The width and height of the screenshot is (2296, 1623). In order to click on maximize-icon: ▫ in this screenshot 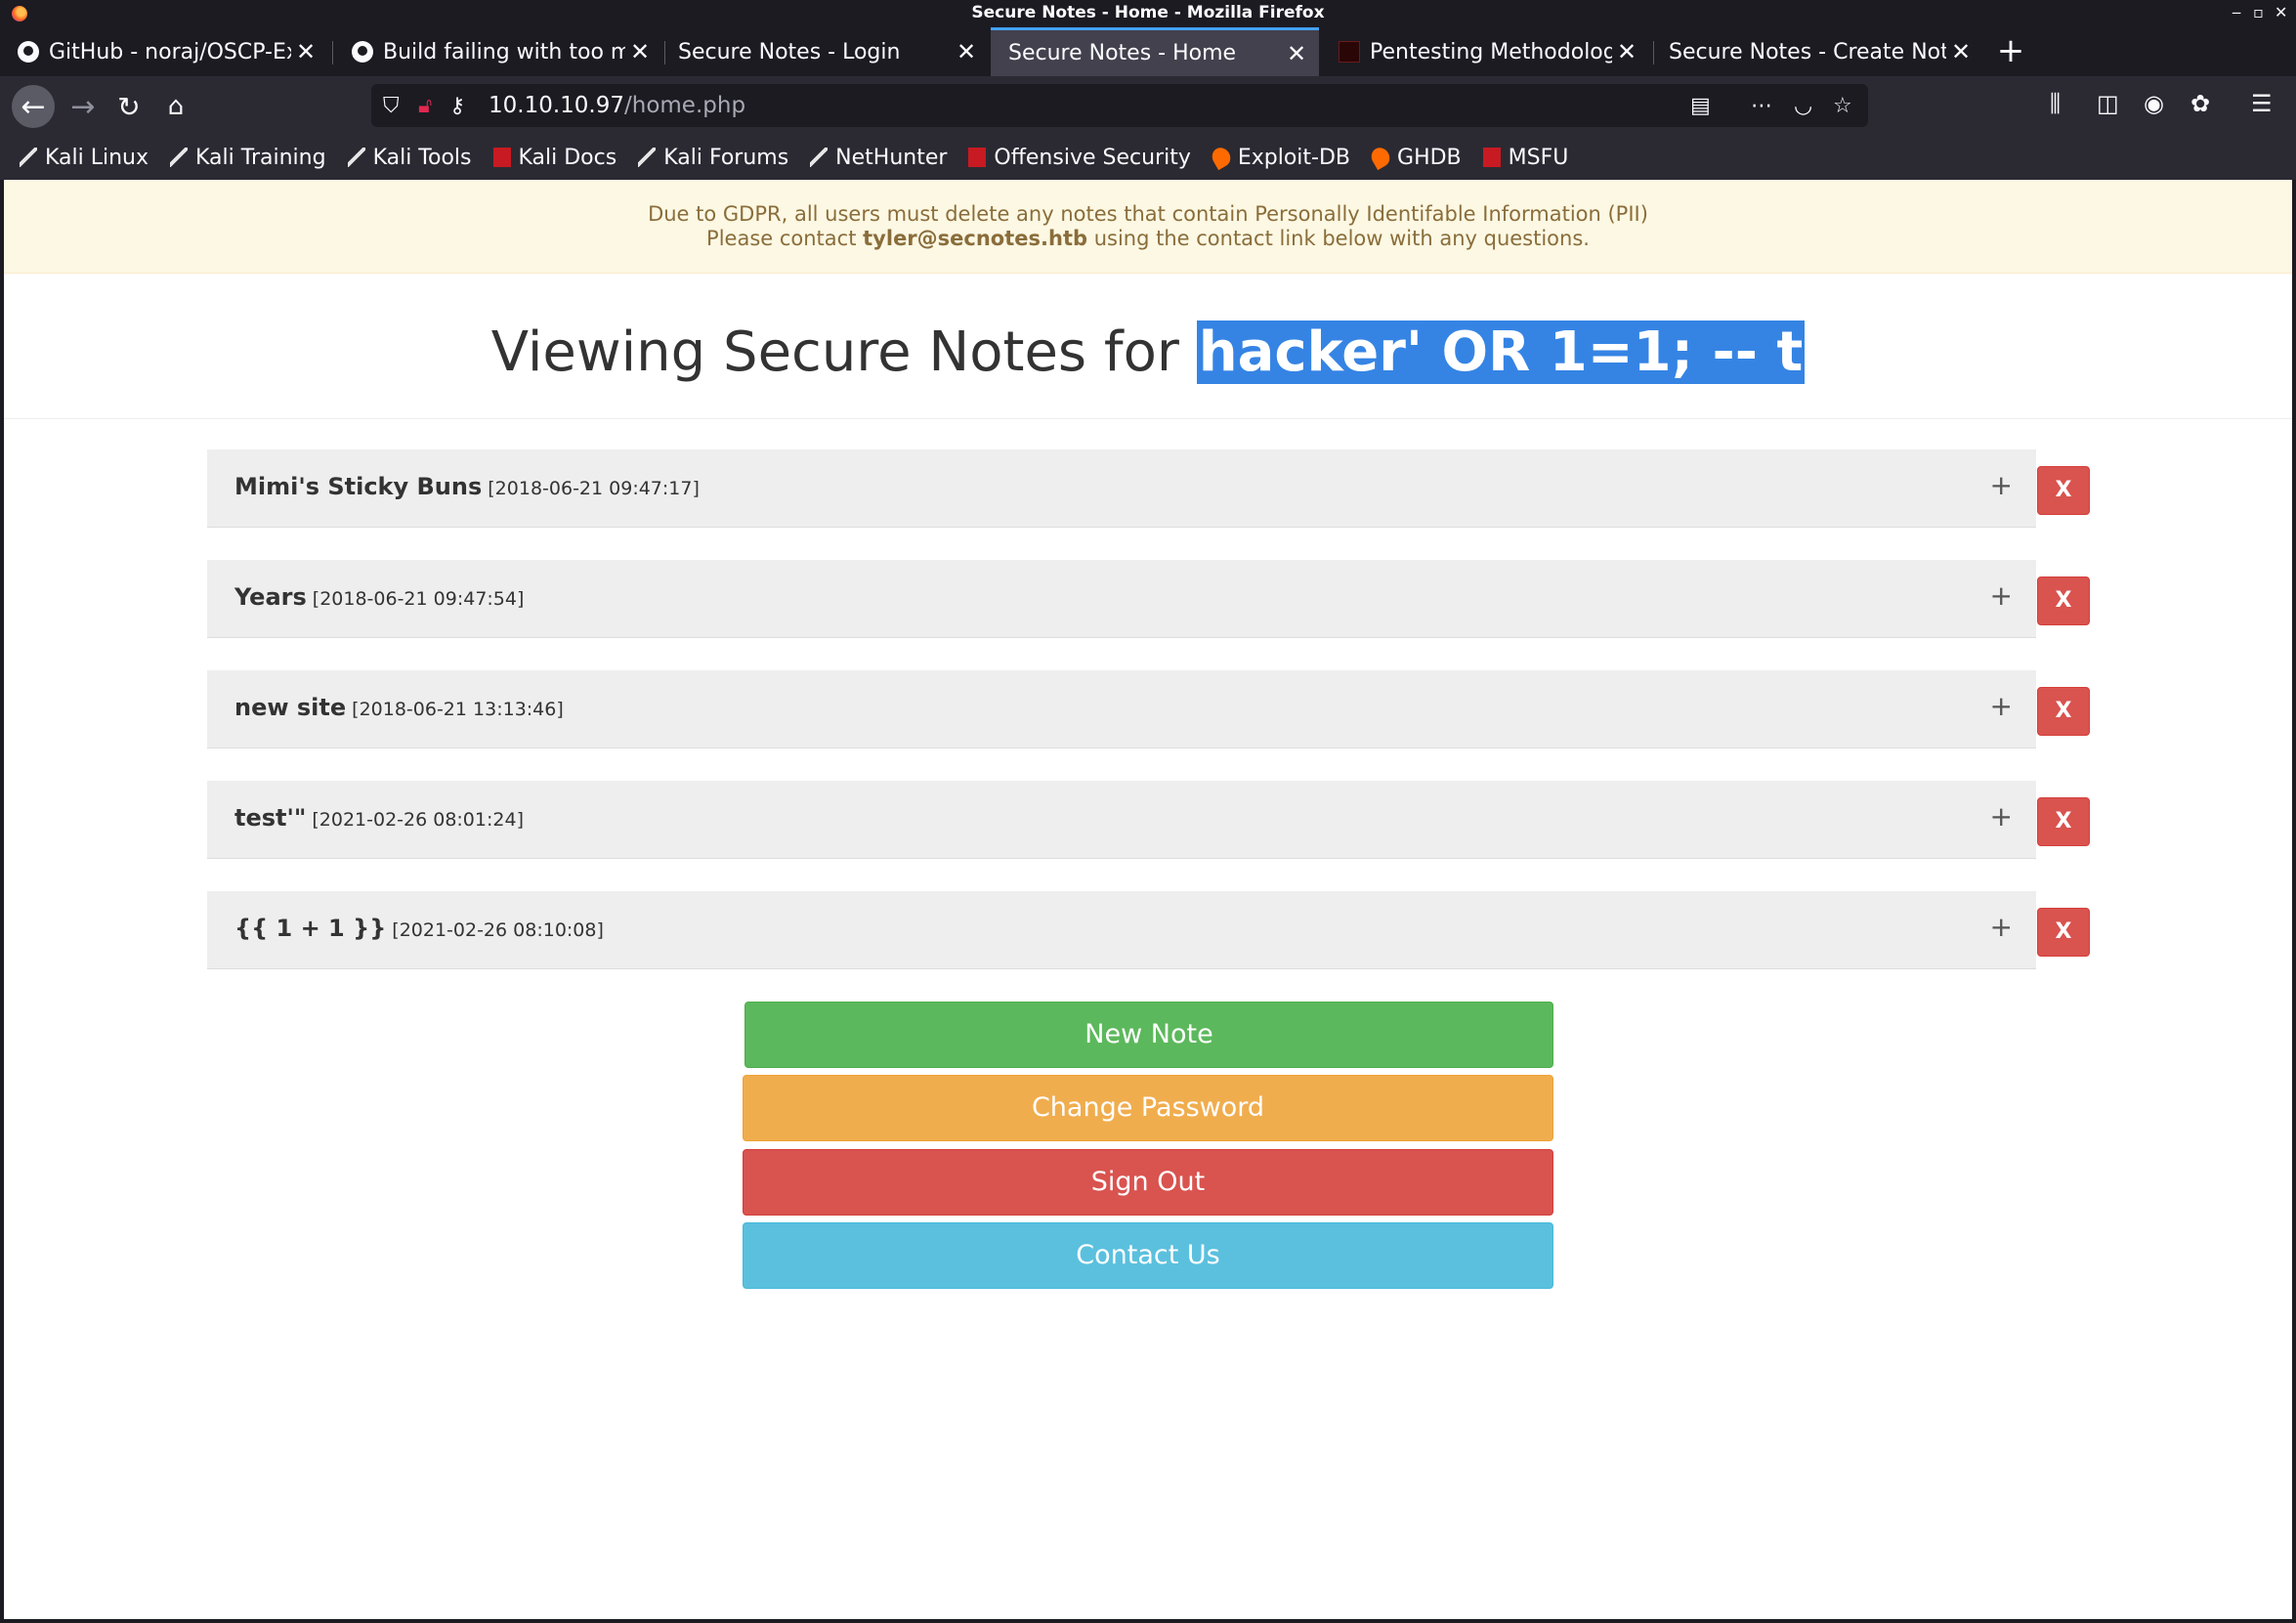, I will do `click(2258, 12)`.